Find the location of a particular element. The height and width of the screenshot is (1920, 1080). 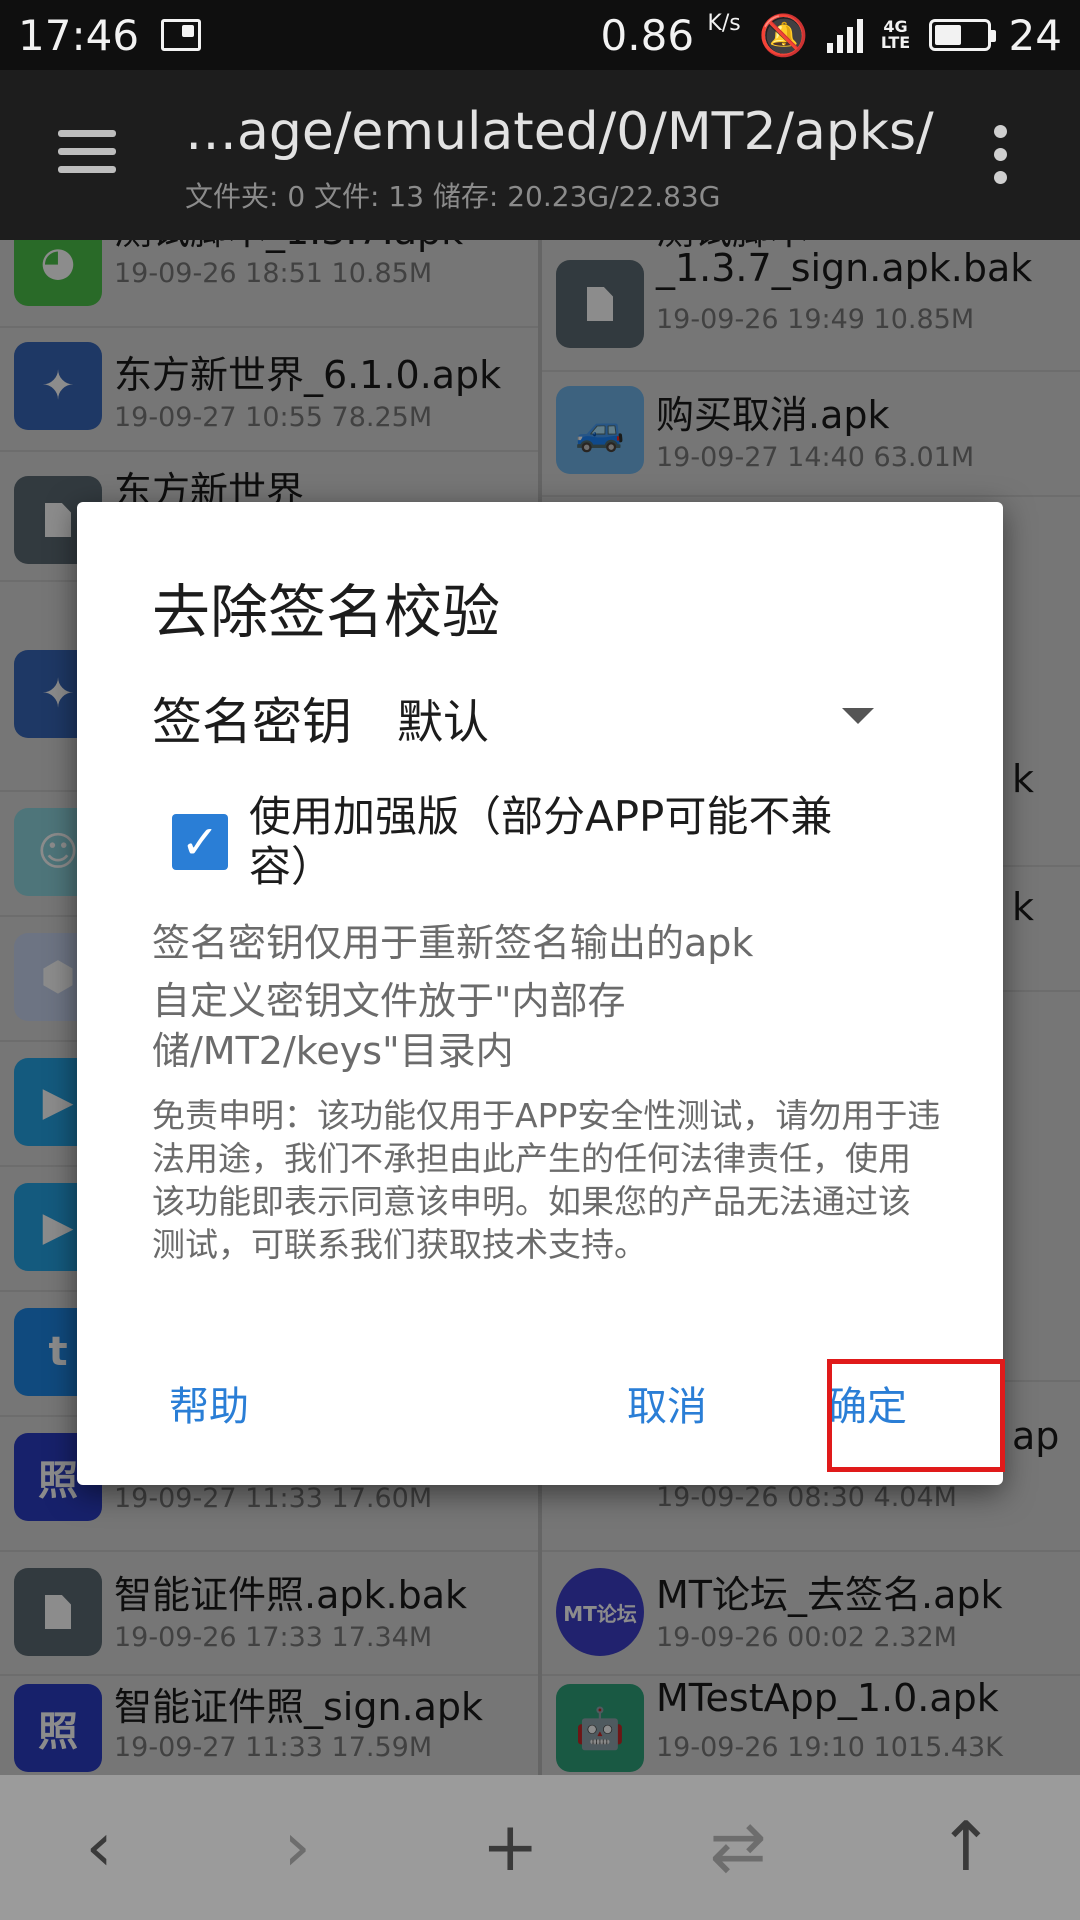

bottom-nav: ‹ › + ⇄ ↑ is located at coordinates (540, 1847).